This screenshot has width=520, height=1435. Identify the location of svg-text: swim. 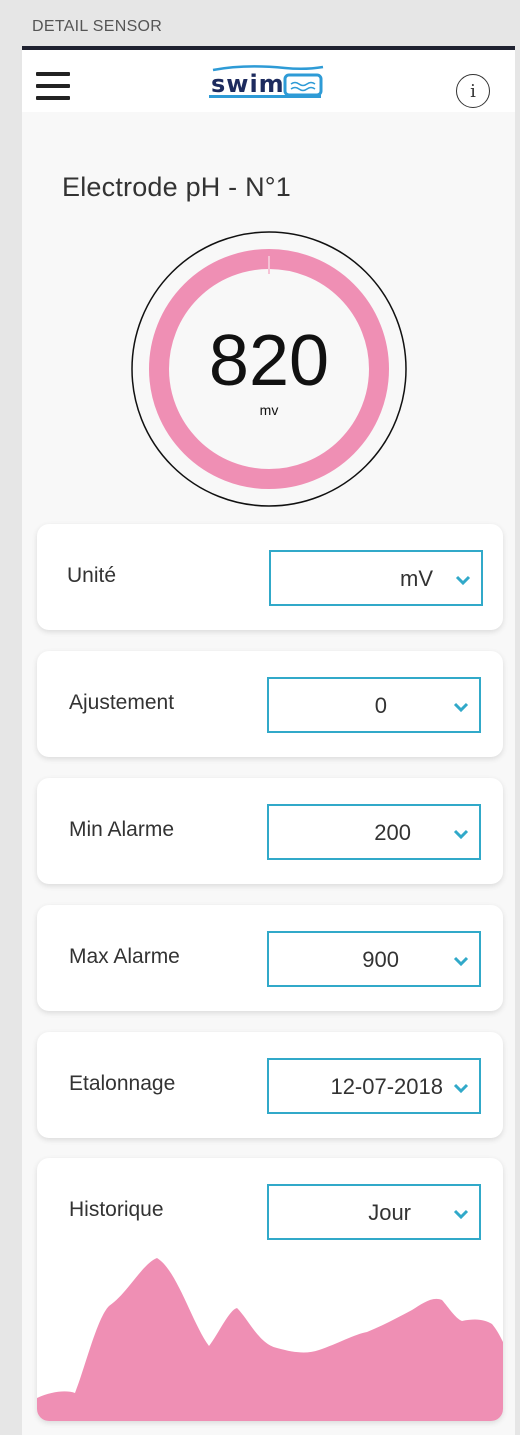
(248, 84).